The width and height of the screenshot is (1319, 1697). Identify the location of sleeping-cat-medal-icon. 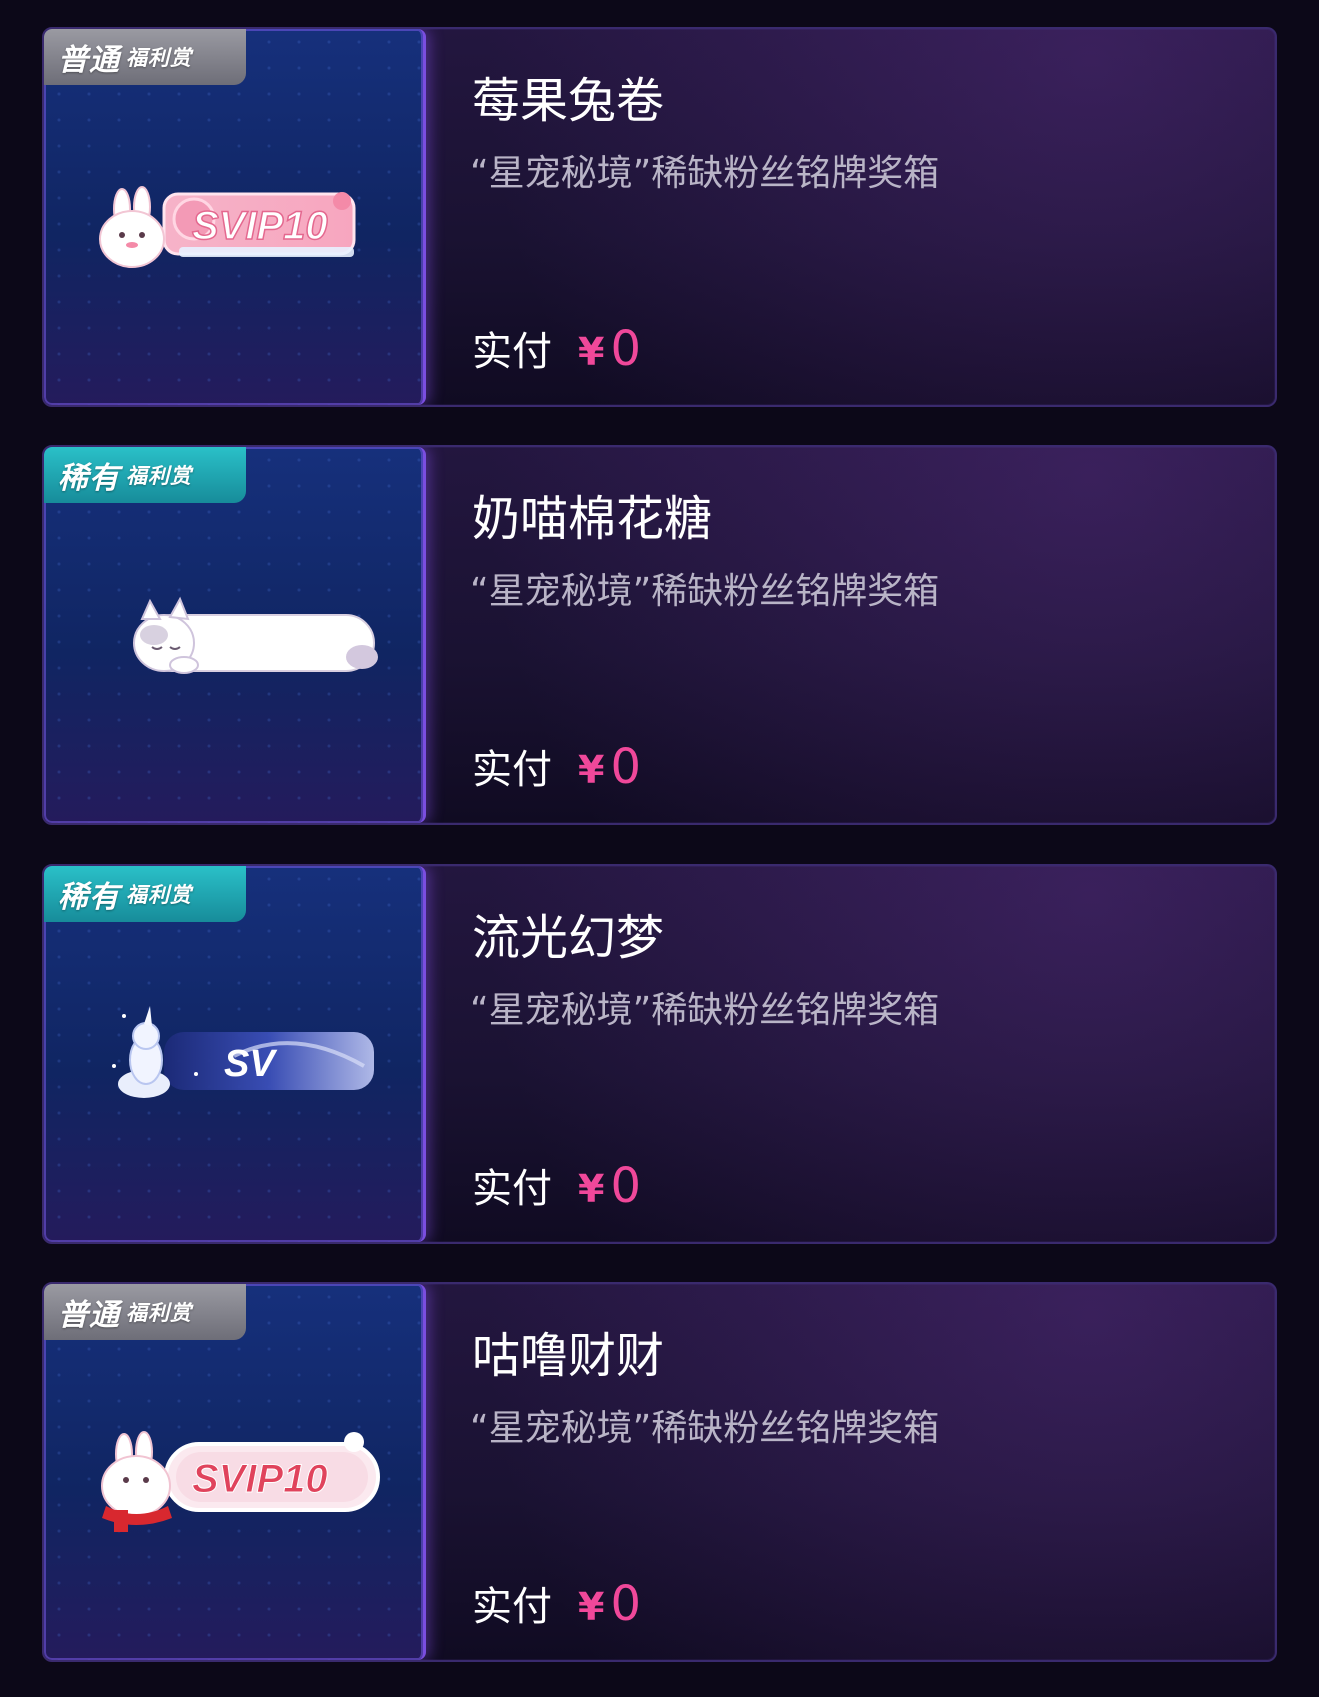
(255, 635).